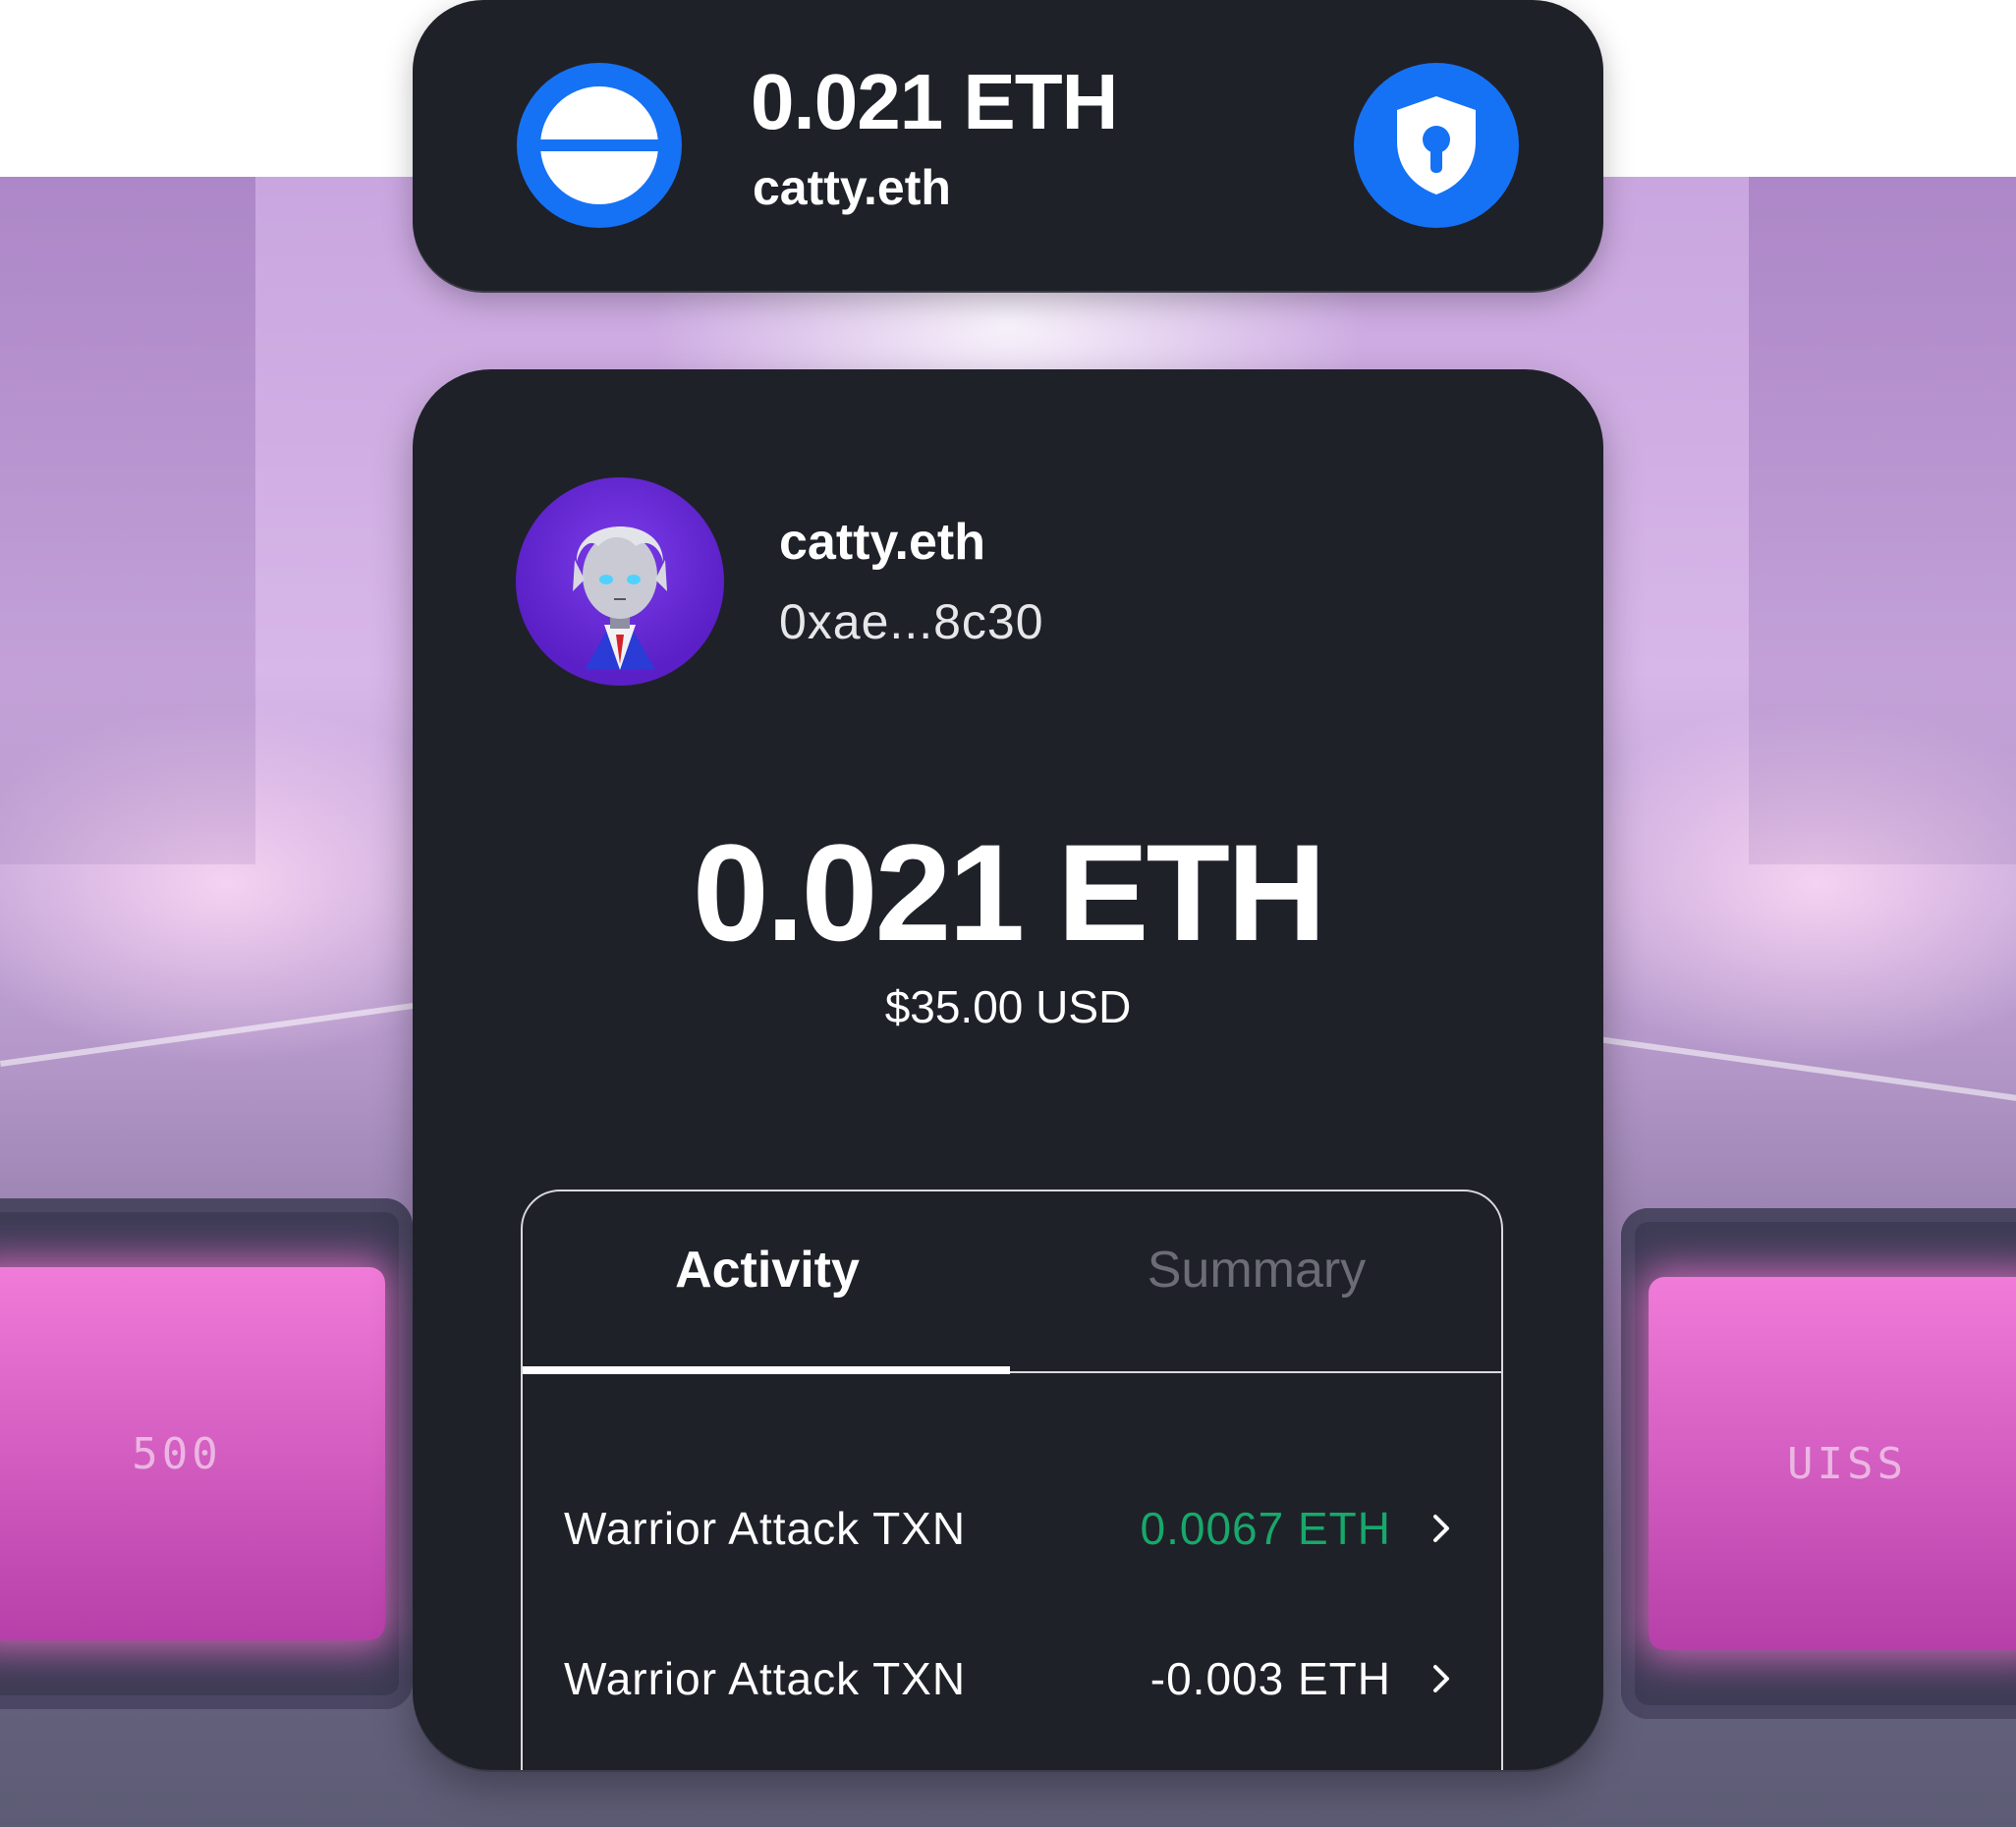  Describe the element at coordinates (1882, 520) in the screenshot. I see `background-structure-right` at that location.